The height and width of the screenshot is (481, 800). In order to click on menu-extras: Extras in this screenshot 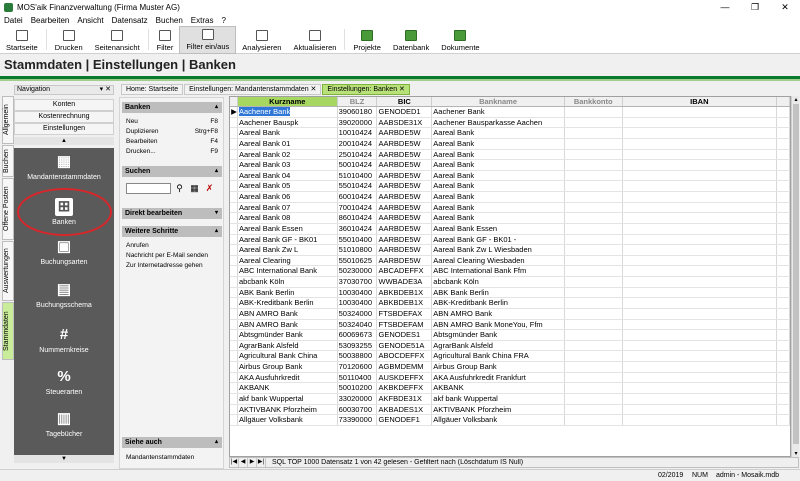, I will do `click(202, 20)`.